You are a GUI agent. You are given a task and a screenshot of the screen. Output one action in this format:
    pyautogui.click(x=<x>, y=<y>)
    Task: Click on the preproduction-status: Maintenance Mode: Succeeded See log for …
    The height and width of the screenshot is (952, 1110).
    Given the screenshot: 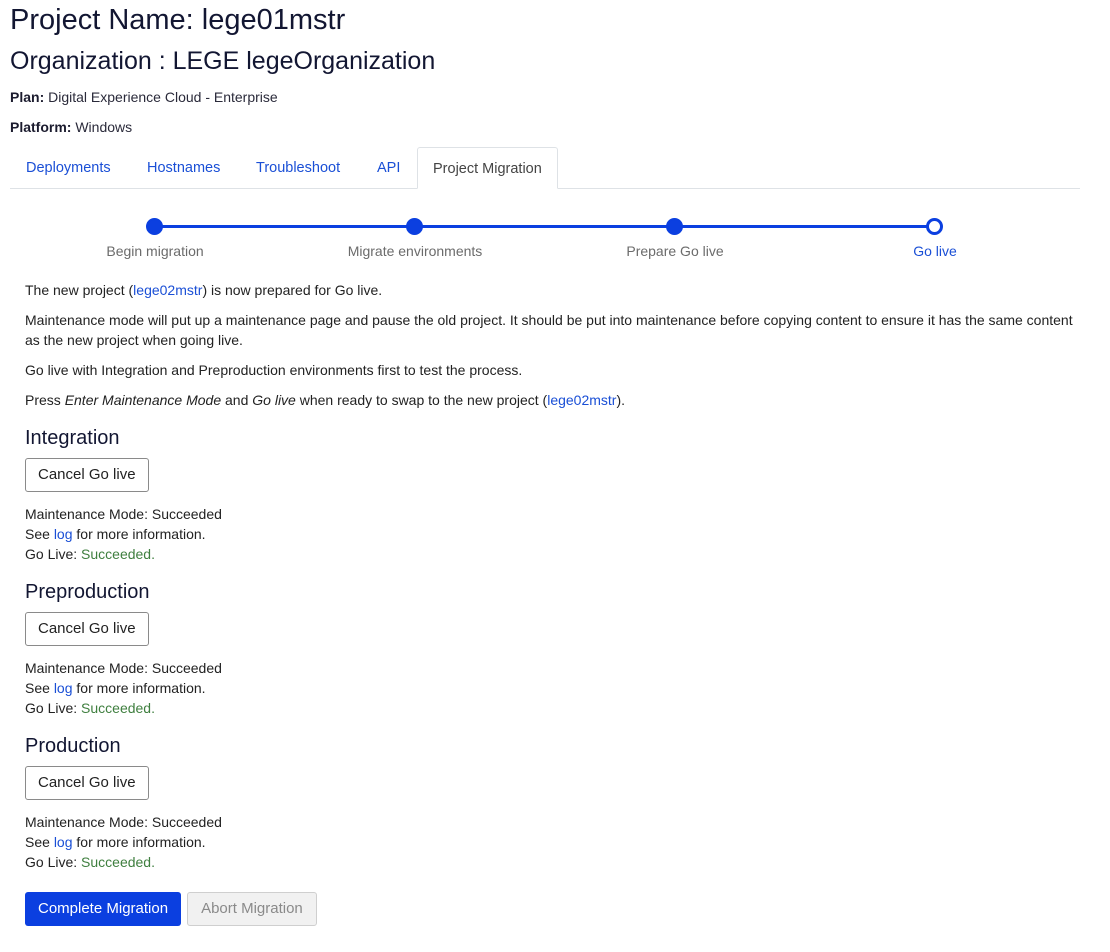 What is the action you would take?
    pyautogui.click(x=550, y=688)
    